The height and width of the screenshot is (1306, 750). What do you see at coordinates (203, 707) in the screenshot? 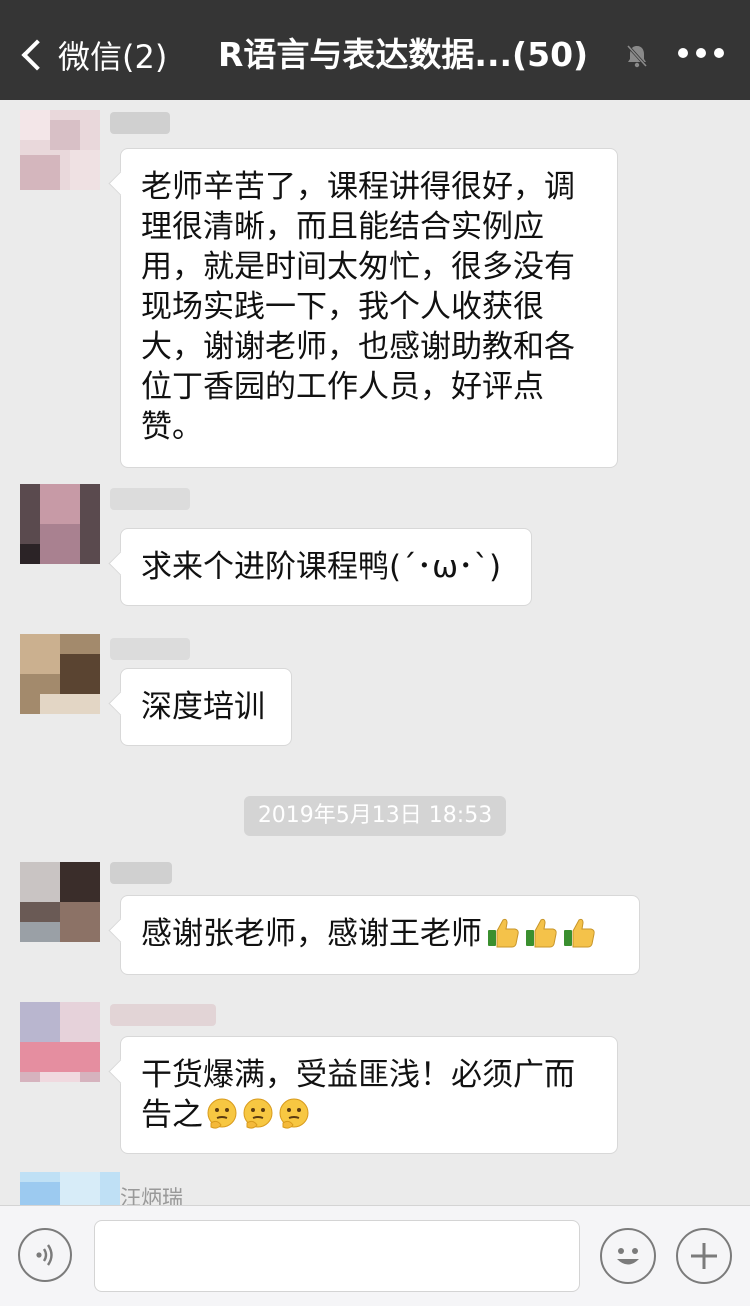
I see `message-text: 深度培训` at bounding box center [203, 707].